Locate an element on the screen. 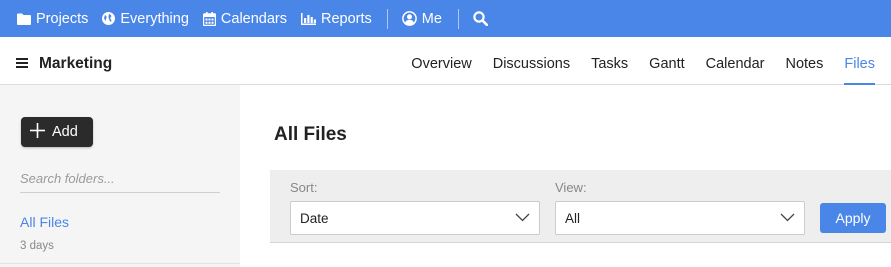  nav-projects-label: Projects is located at coordinates (62, 18).